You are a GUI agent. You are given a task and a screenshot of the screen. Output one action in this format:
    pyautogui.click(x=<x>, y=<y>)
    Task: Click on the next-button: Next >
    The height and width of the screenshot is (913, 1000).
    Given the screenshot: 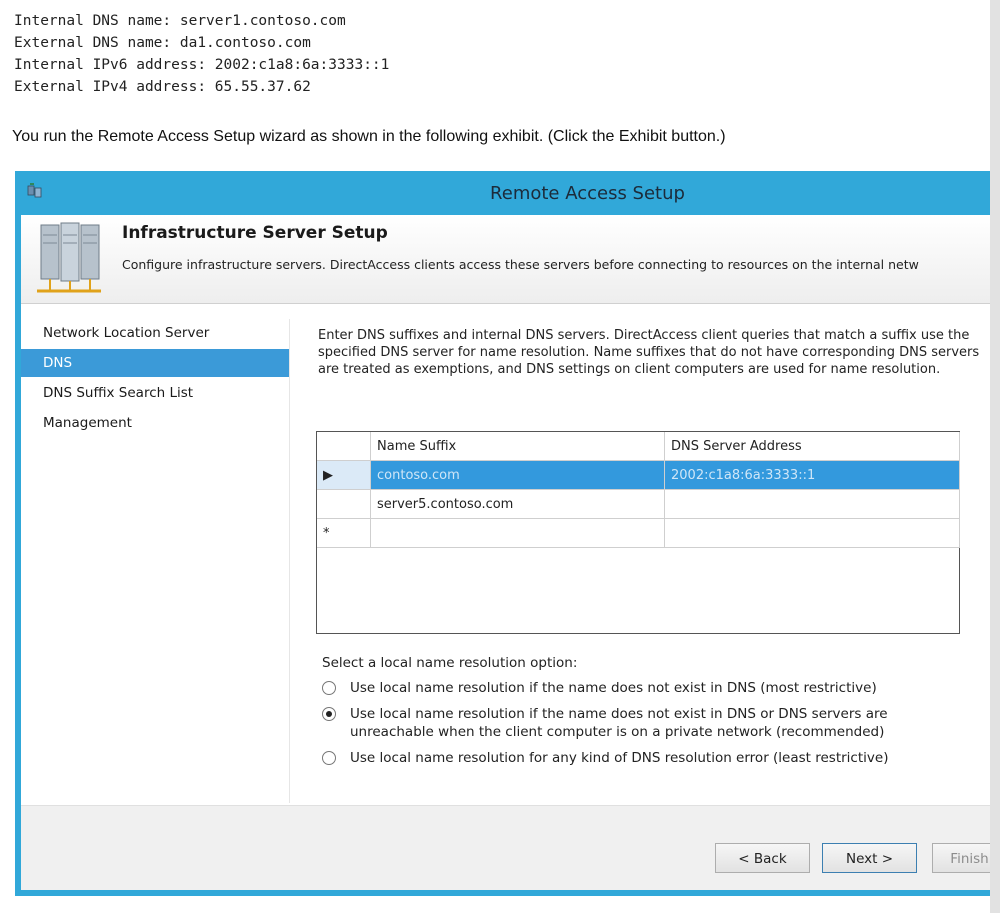 What is the action you would take?
    pyautogui.click(x=869, y=858)
    